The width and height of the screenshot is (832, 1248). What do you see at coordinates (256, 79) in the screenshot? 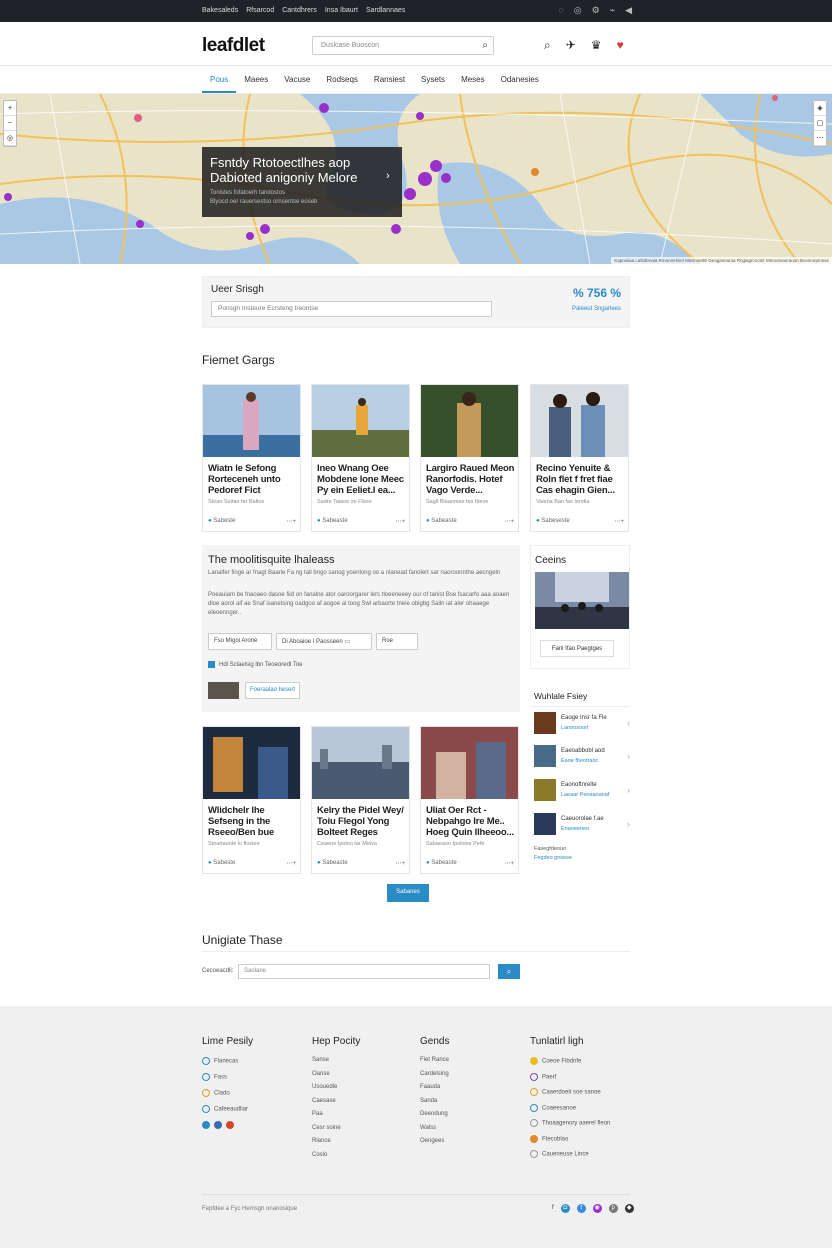
I see `nav-tab: Maees` at bounding box center [256, 79].